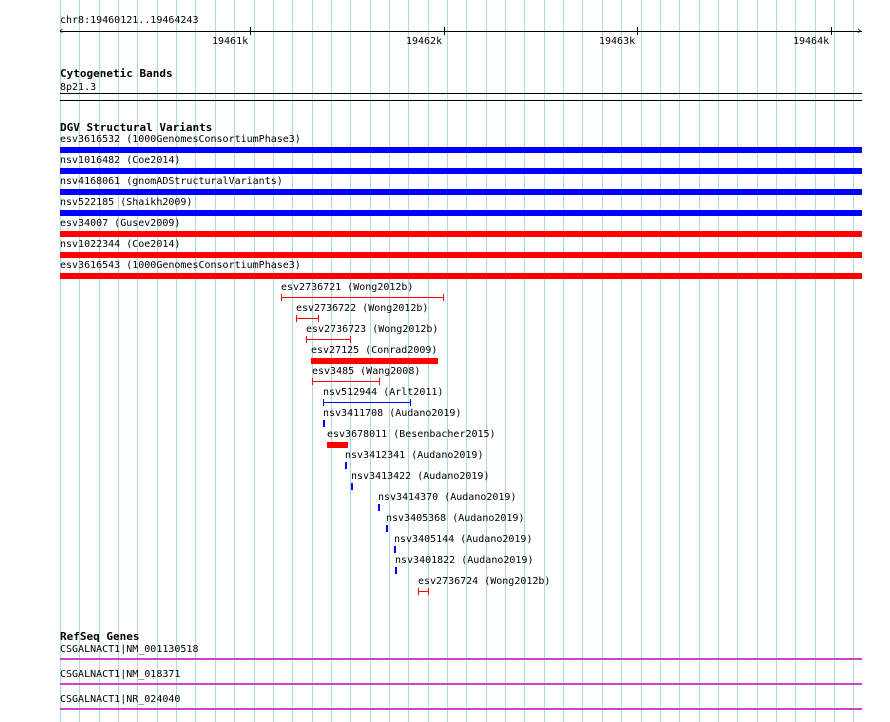  What do you see at coordinates (120, 160) in the screenshot?
I see `variant-label: nsv1016482 (Coe2014)` at bounding box center [120, 160].